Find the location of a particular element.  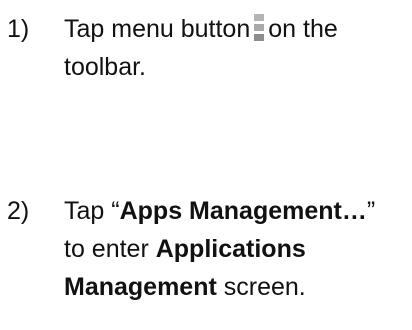

step-line: toolbar. is located at coordinates (105, 67).